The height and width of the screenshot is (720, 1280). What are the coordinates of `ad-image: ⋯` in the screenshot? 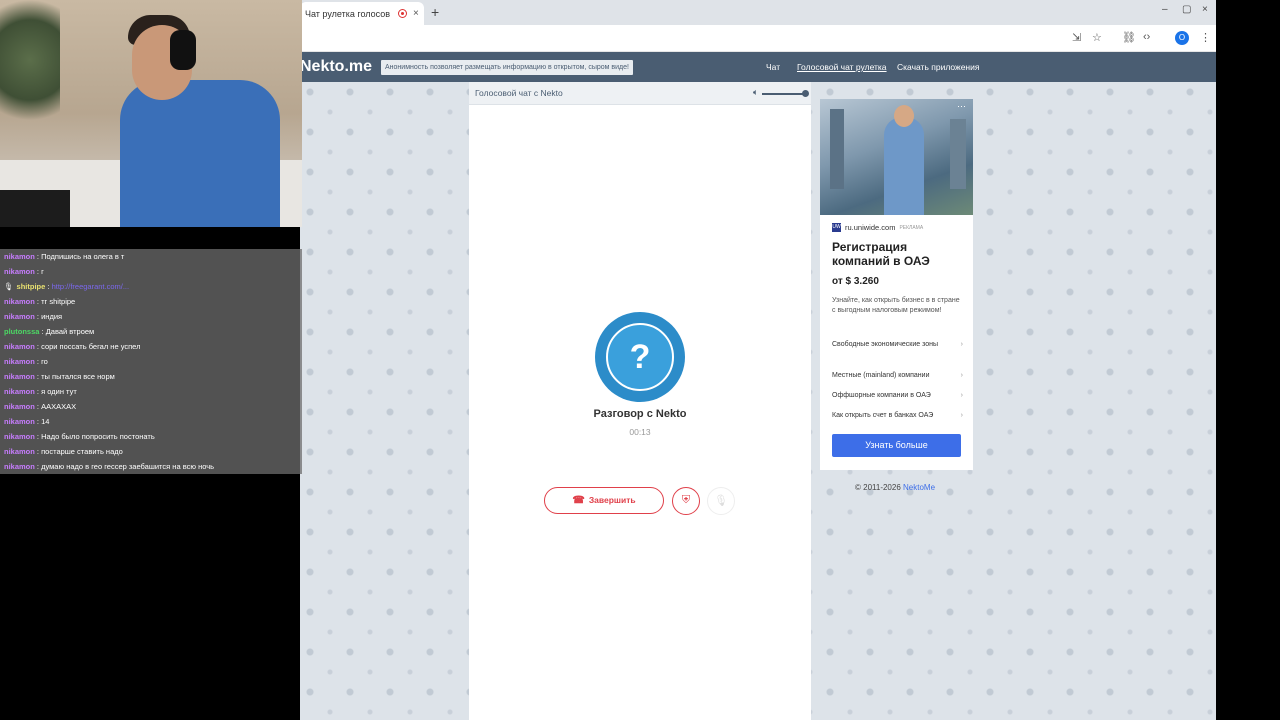 It's located at (896, 157).